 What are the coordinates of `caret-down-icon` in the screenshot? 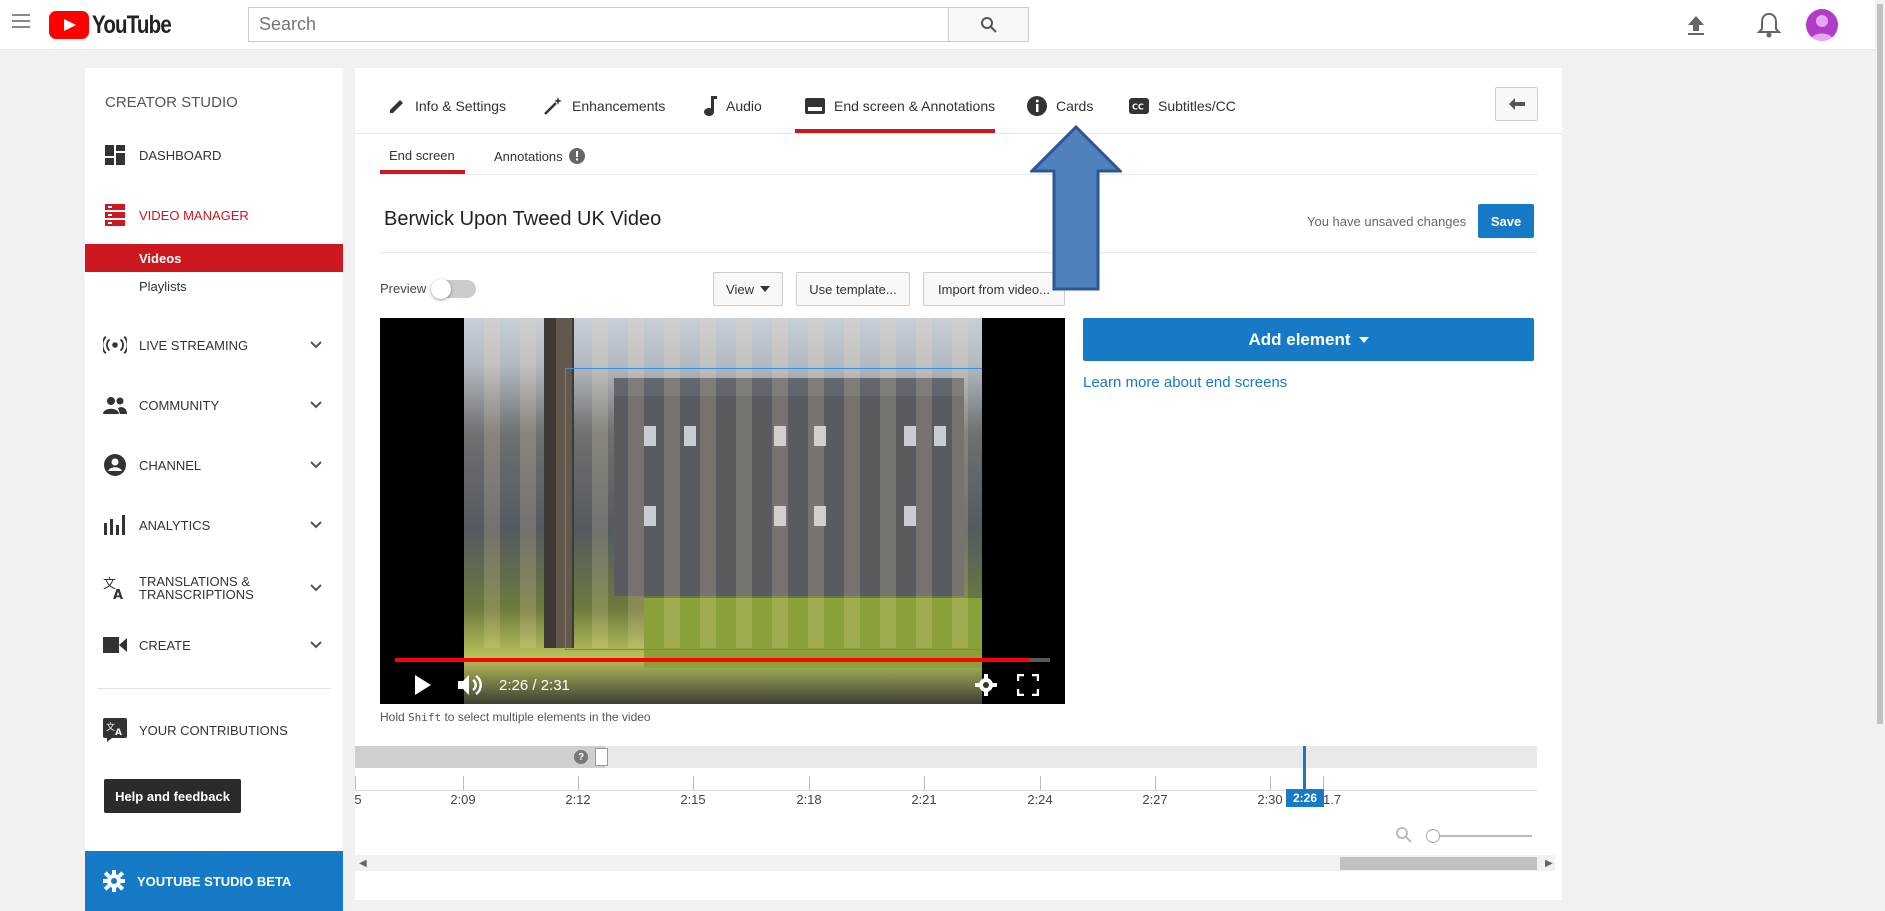 It's located at (1363, 339).